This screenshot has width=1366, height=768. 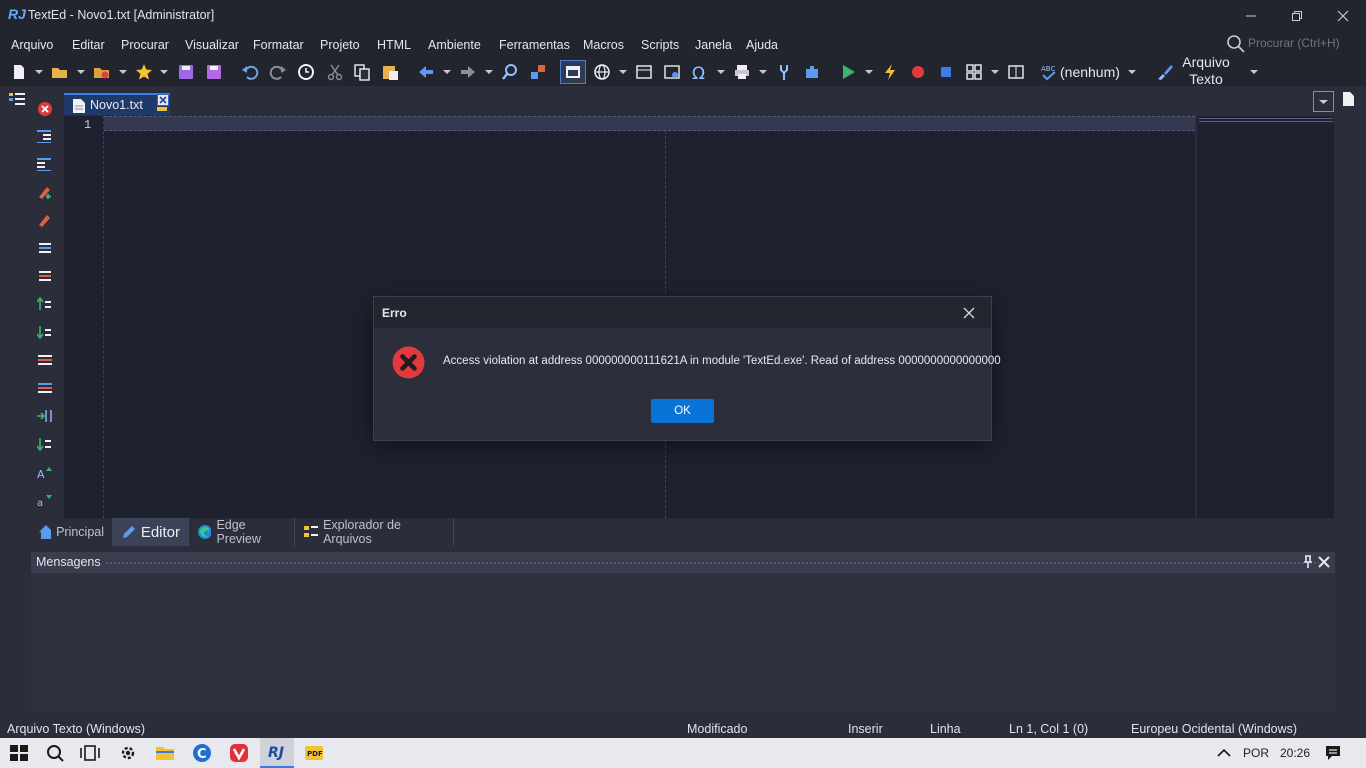 I want to click on toggle-panel-button, so click(x=573, y=72).